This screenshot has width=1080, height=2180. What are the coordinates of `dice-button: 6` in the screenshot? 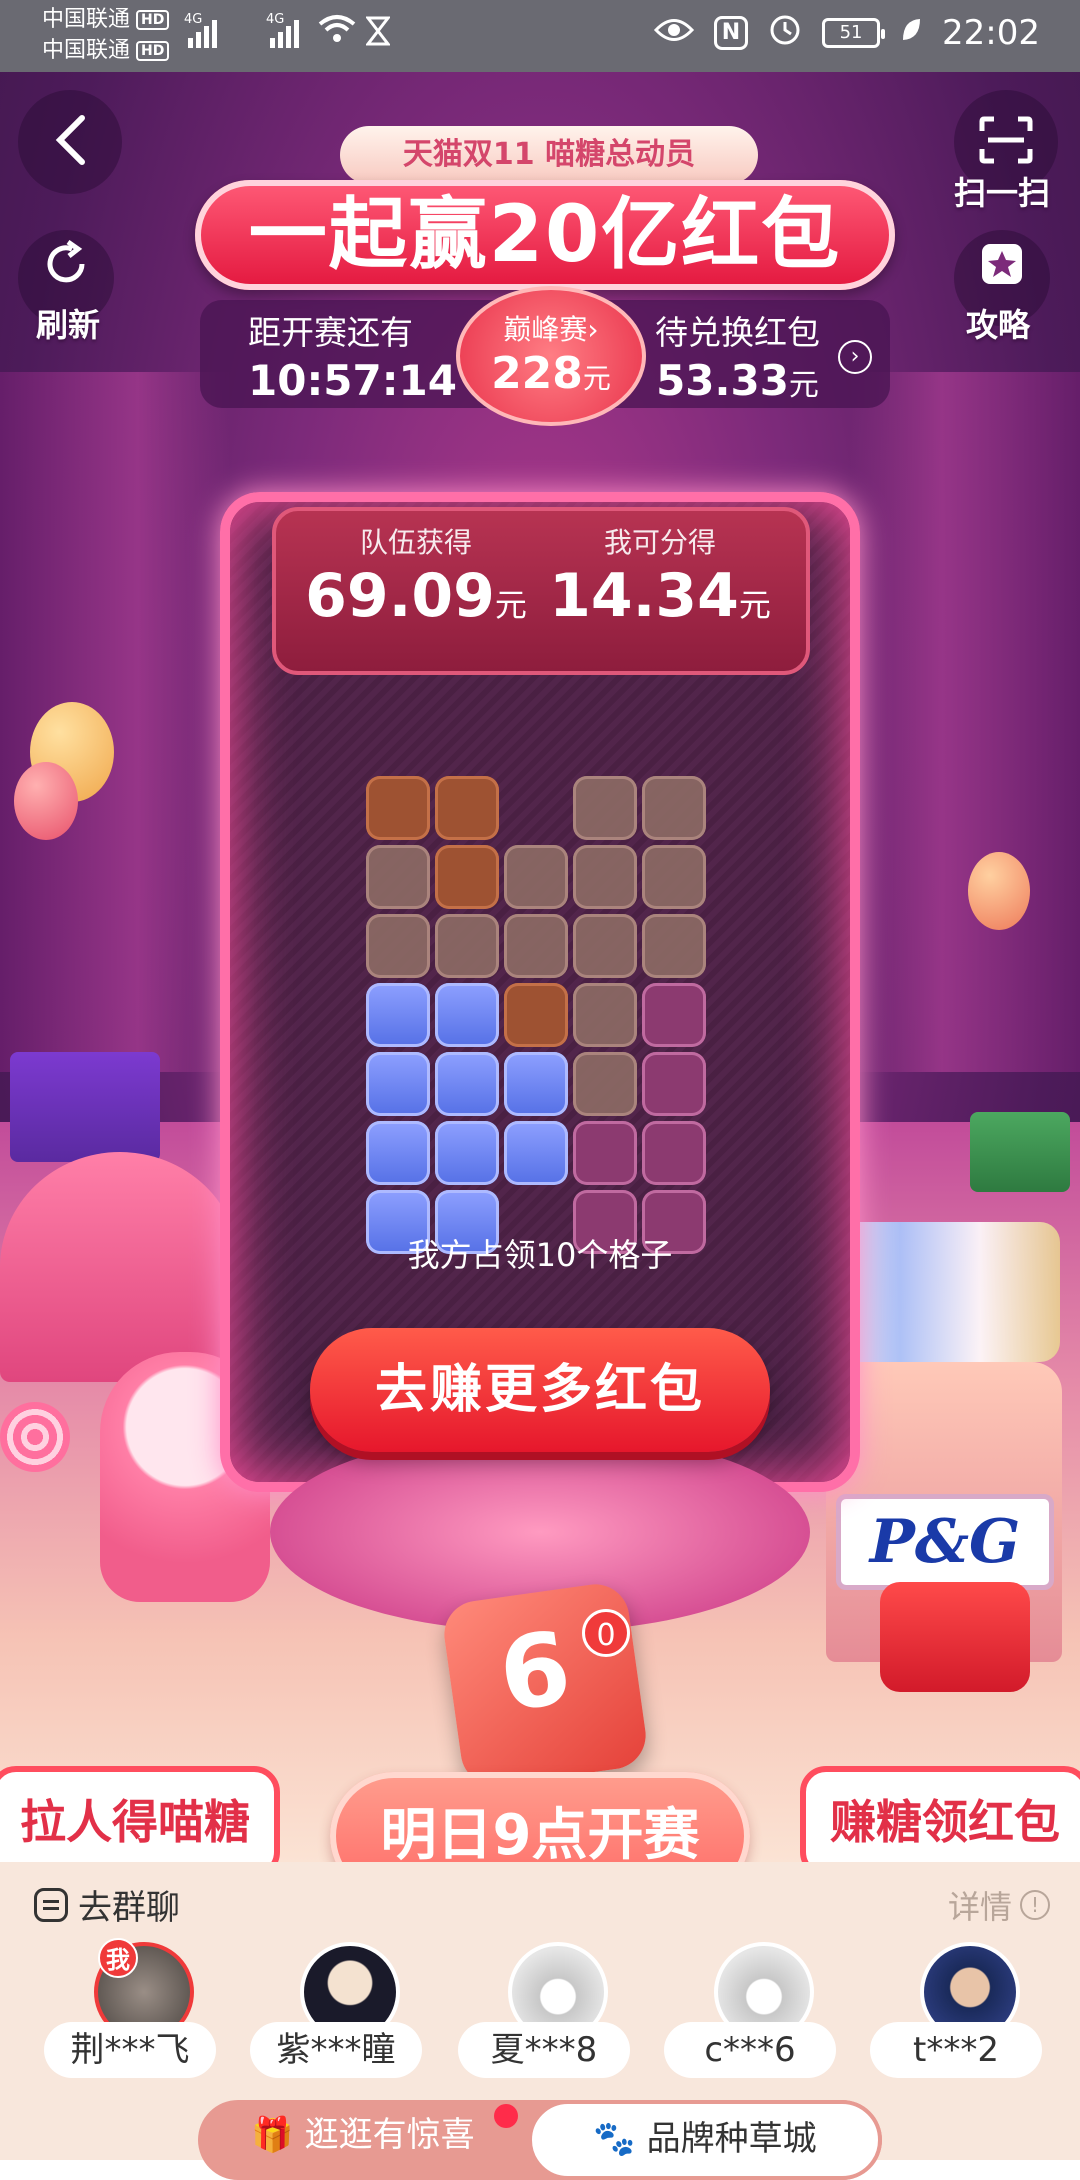 It's located at (545, 1685).